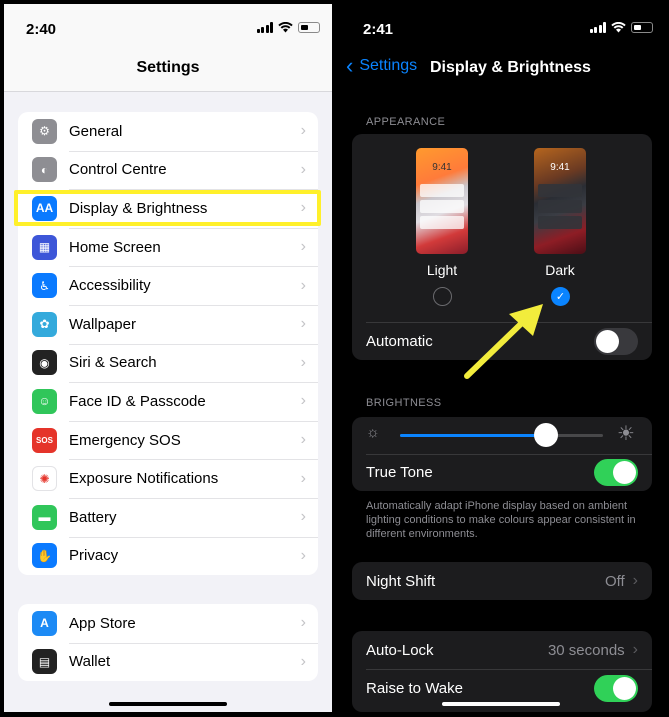  Describe the element at coordinates (118, 170) in the screenshot. I see `settings-row-label: Control Centre` at that location.